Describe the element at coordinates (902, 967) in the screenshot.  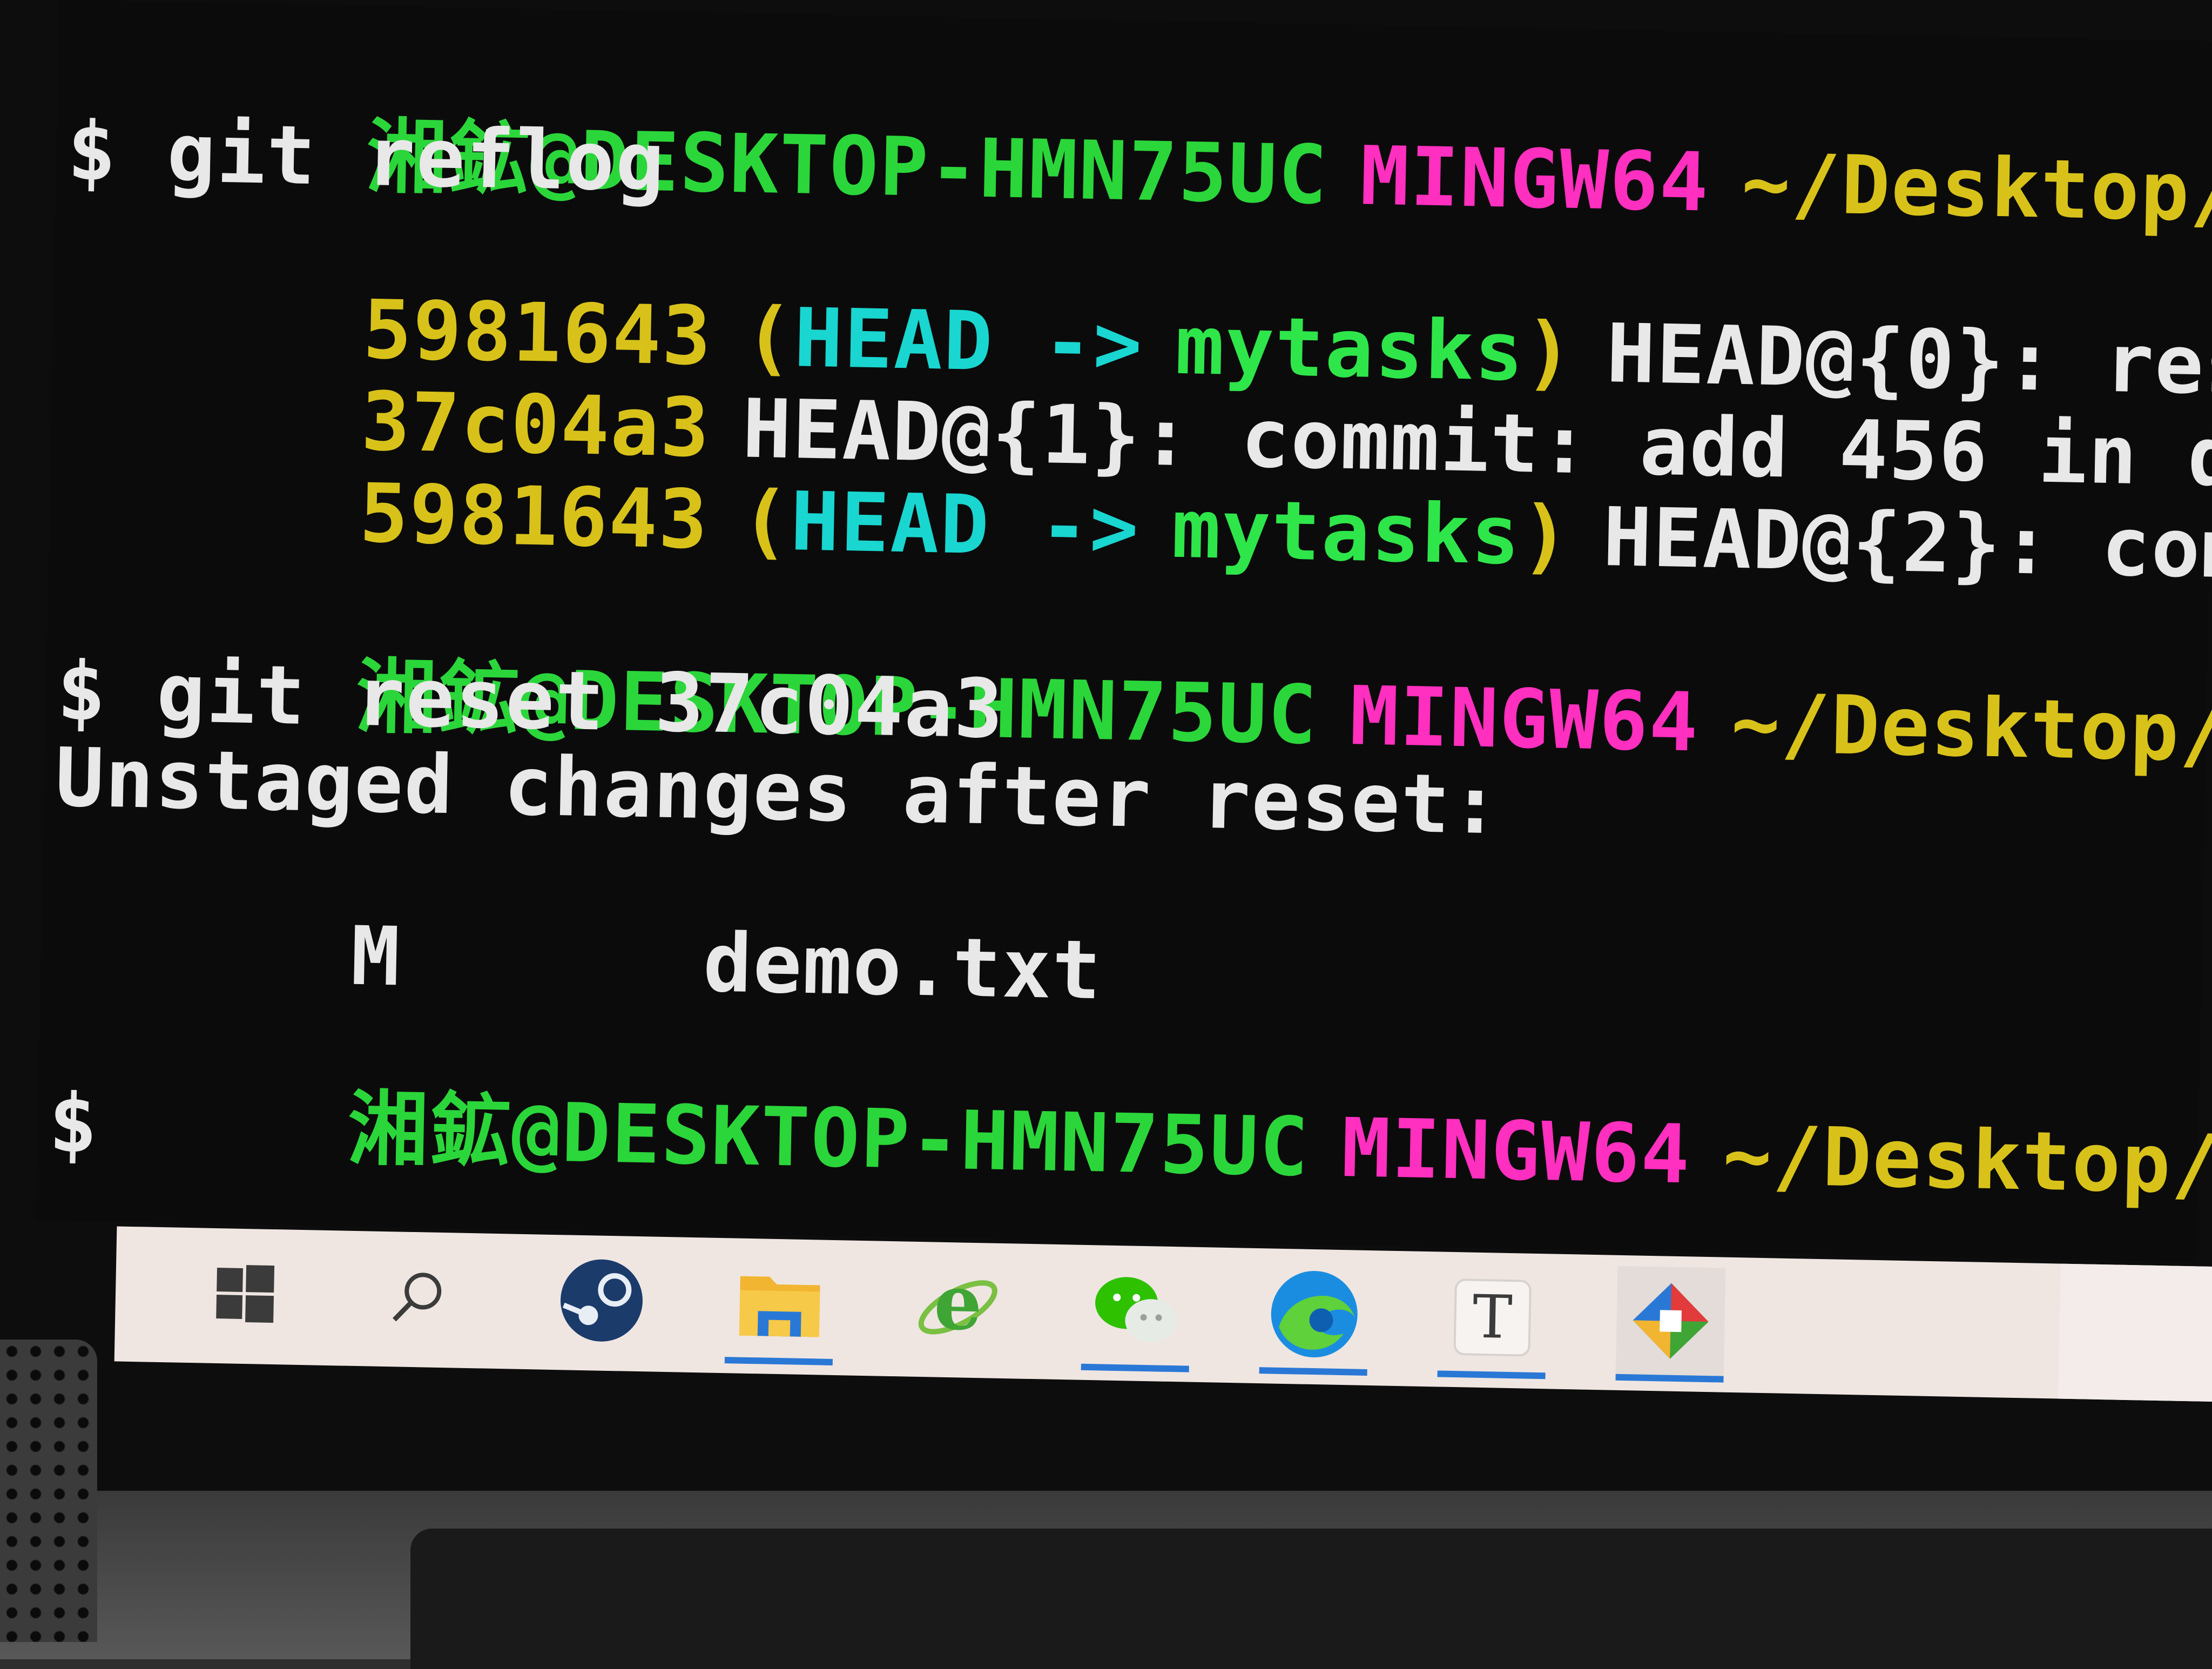
I see `file-name: demo.txt` at that location.